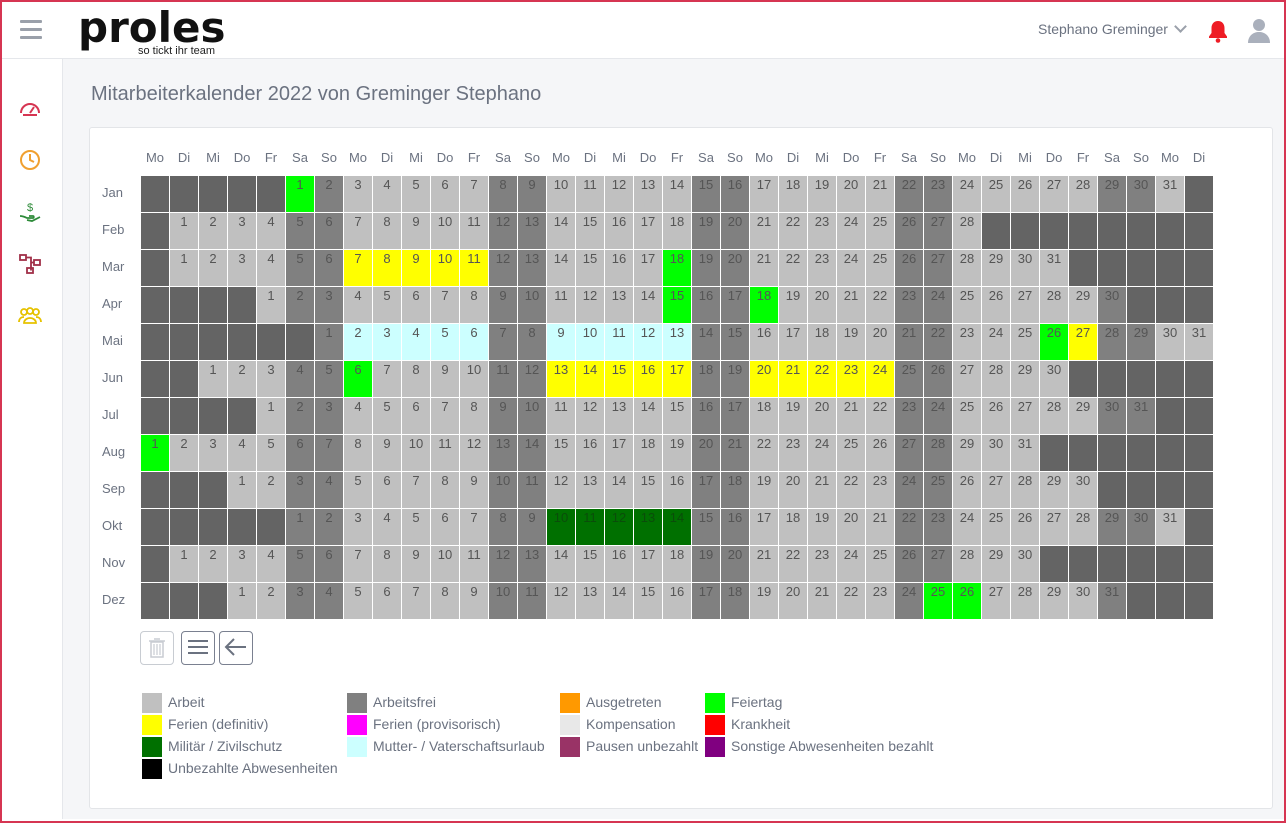 The image size is (1286, 823). I want to click on money-hand-icon: $, so click(30, 212).